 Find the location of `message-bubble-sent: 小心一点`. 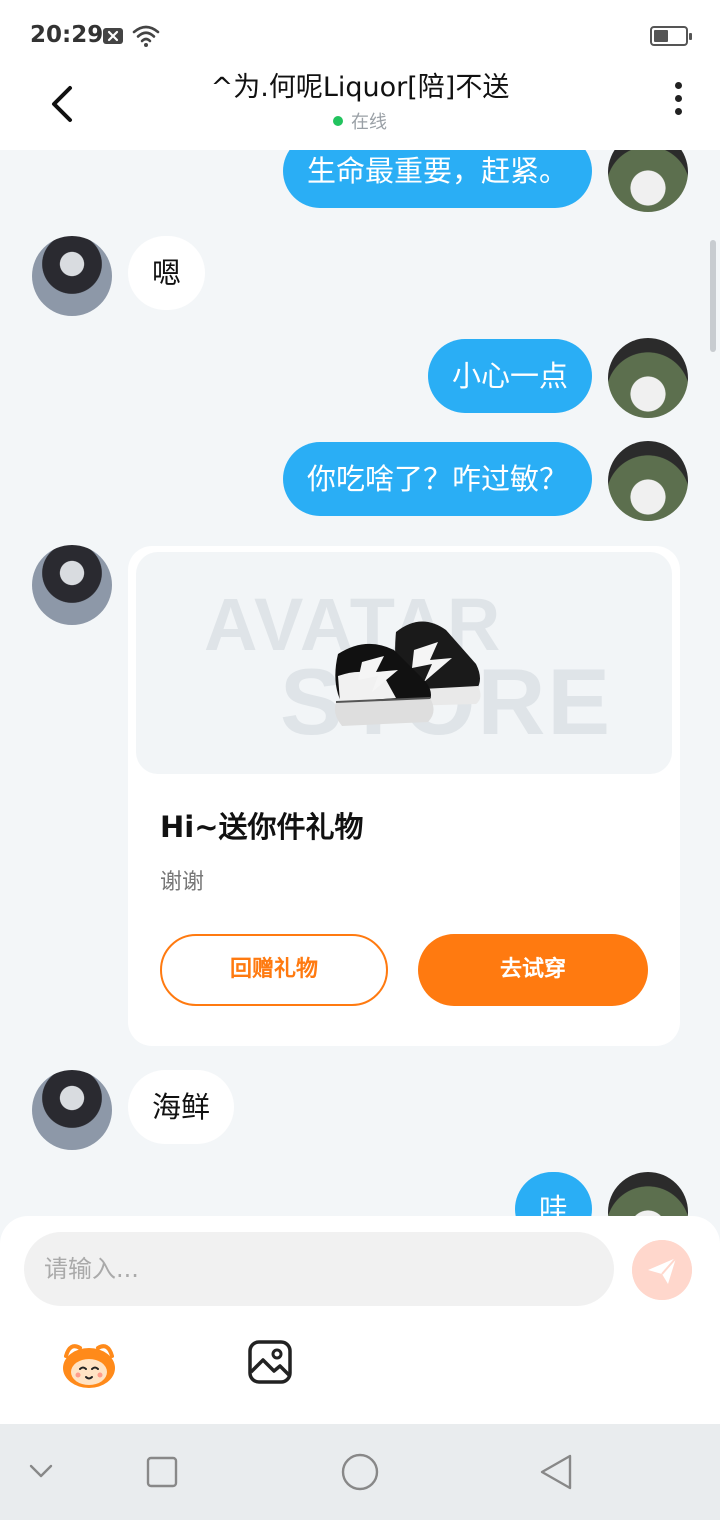

message-bubble-sent: 小心一点 is located at coordinates (509, 376).